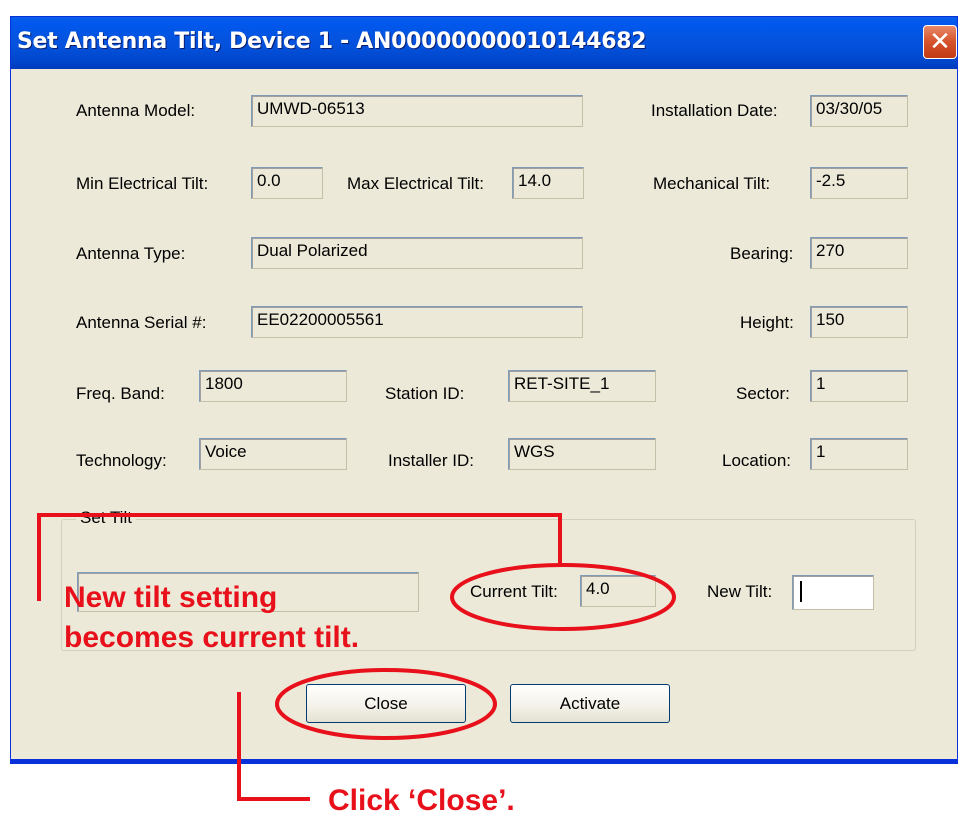  I want to click on tilt-note-line2: becomes current tilt., so click(212, 637).